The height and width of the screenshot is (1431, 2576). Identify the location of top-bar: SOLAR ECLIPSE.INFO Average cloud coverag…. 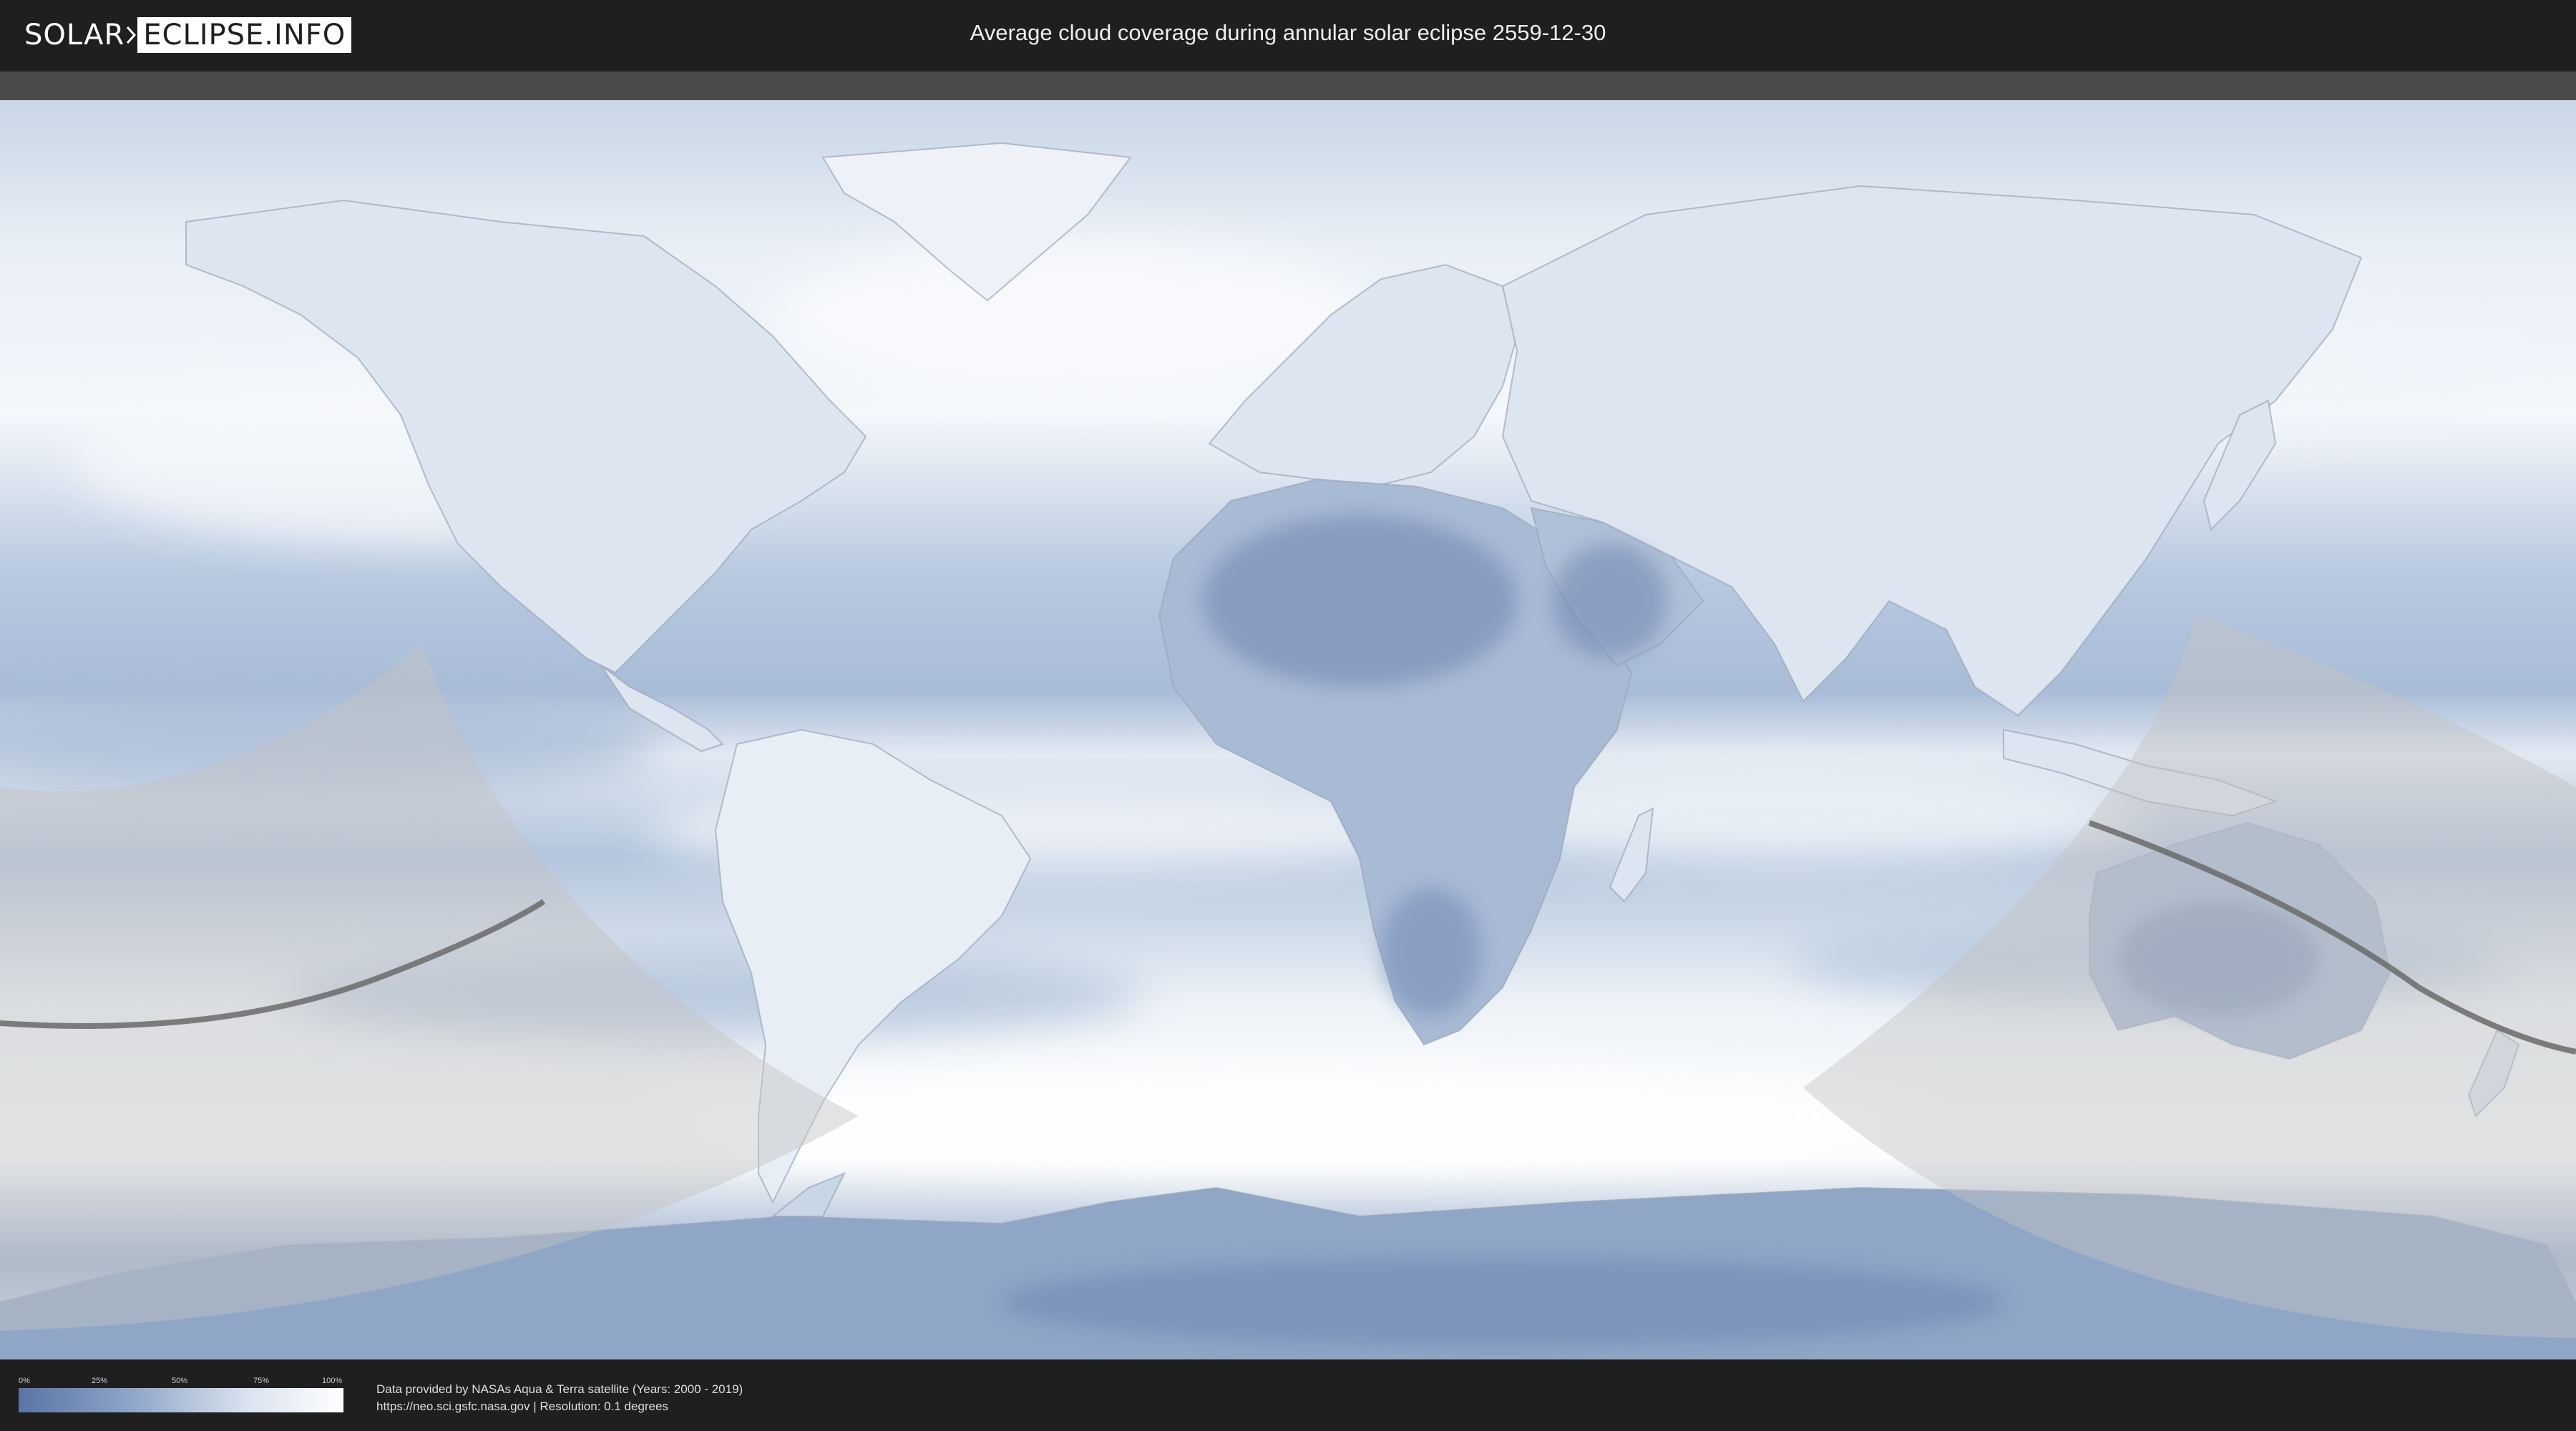
(1288, 36).